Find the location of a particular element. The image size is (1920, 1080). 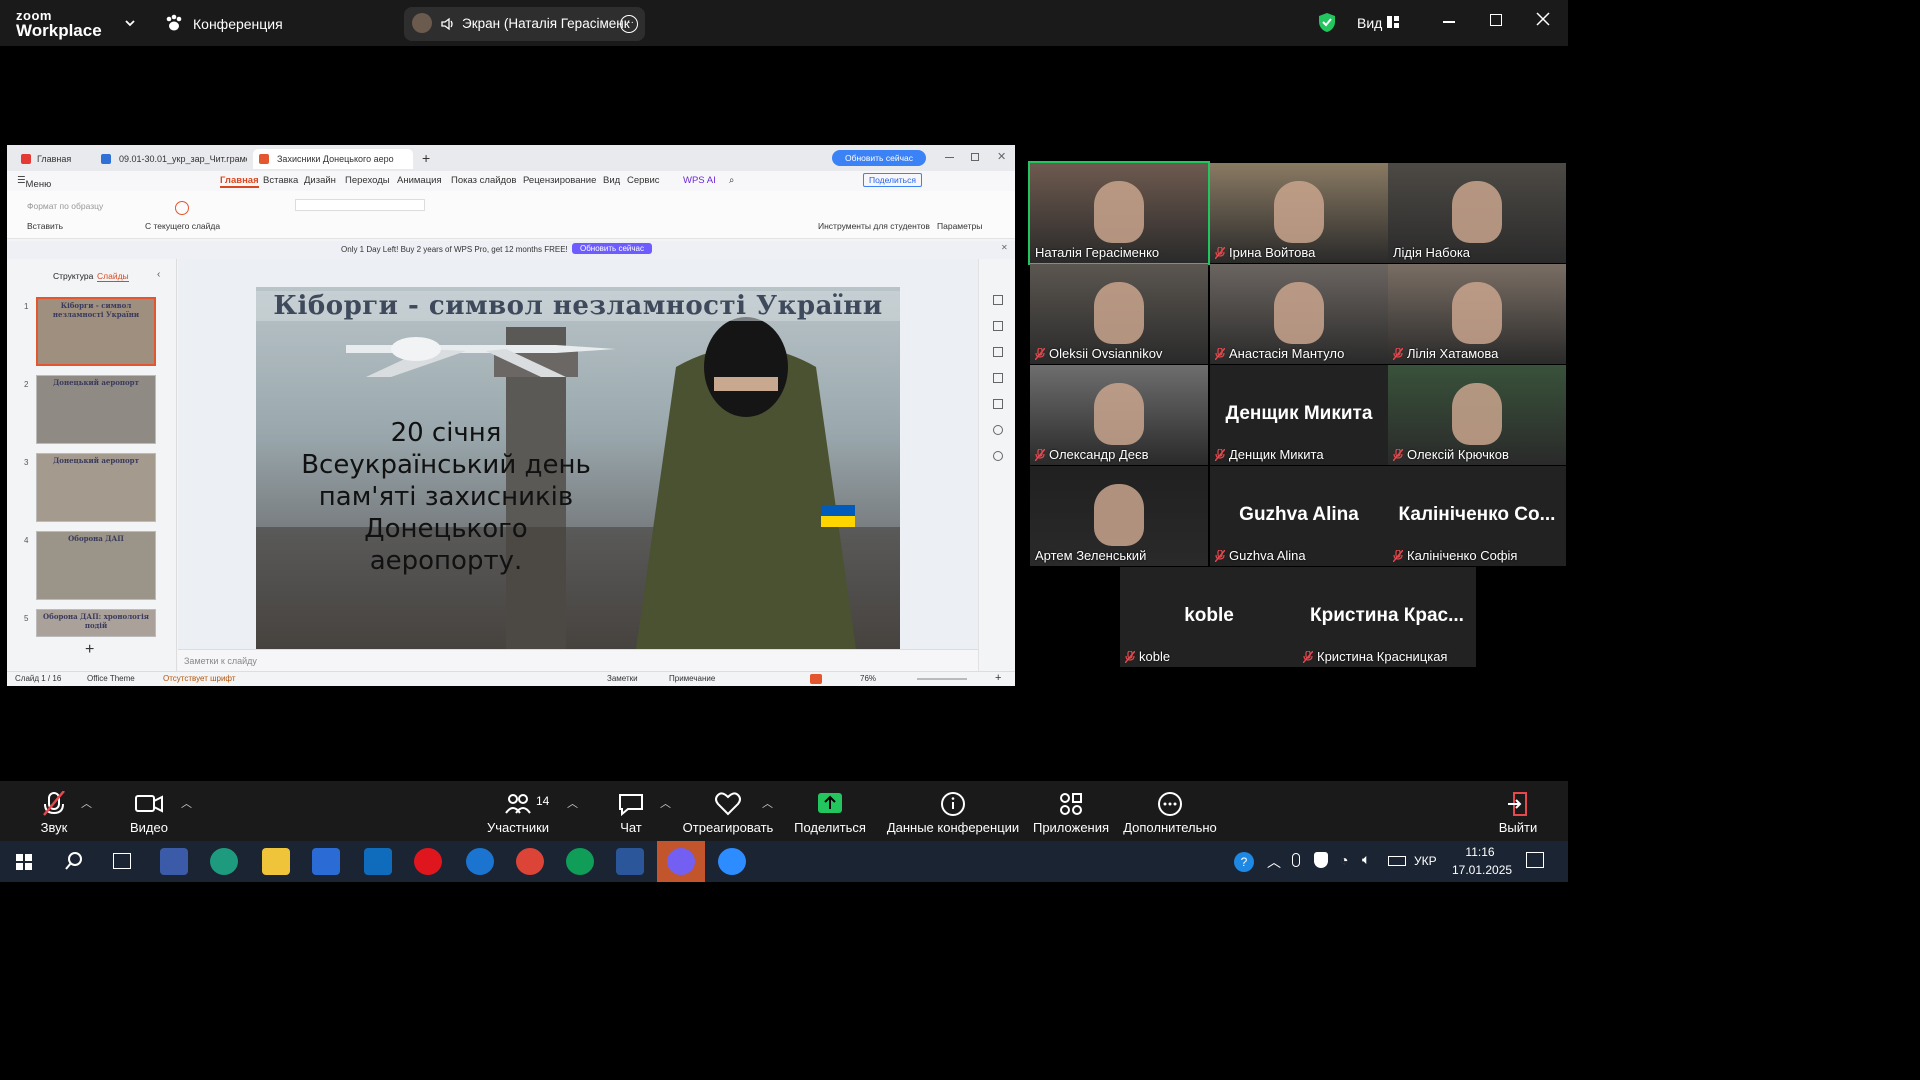

battery-icon is located at coordinates (1397, 861).